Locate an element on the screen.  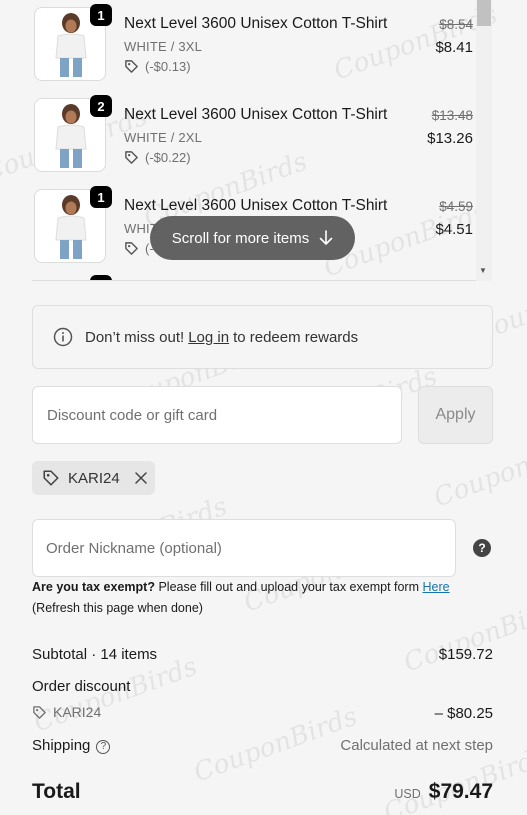
shipping-value: Calculated at next step is located at coordinates (416, 745).